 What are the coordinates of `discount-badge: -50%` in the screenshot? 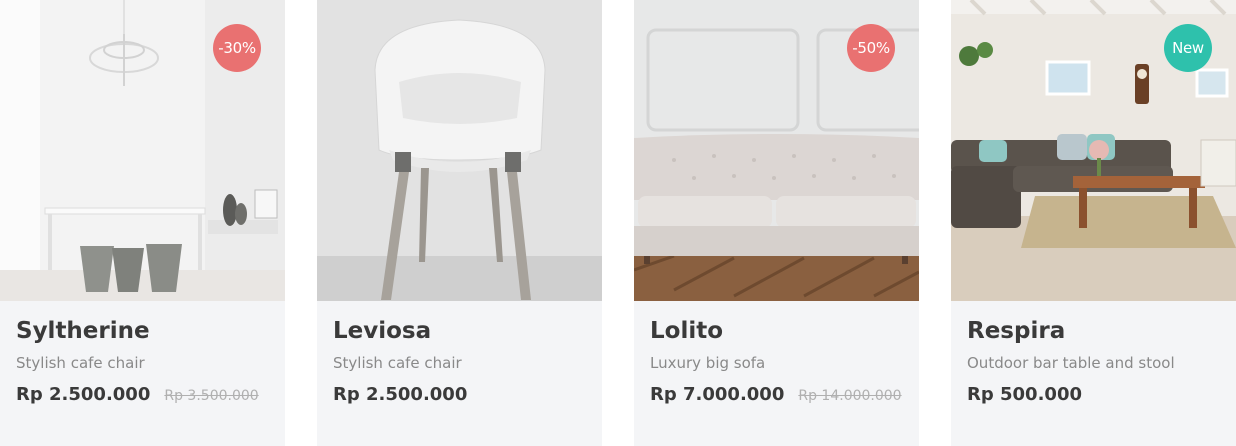 It's located at (871, 48).